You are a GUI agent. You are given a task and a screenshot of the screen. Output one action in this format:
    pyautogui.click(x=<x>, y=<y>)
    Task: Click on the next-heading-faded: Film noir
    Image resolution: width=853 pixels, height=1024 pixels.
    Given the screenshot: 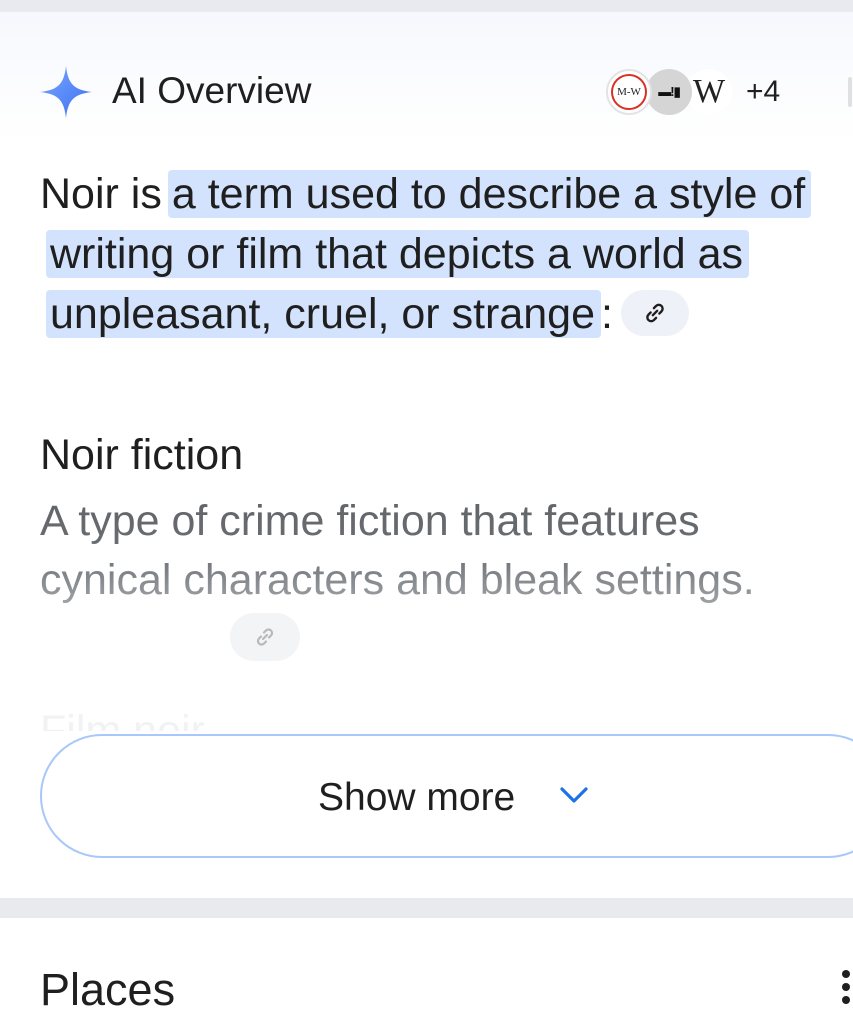 What is the action you would take?
    pyautogui.click(x=122, y=719)
    